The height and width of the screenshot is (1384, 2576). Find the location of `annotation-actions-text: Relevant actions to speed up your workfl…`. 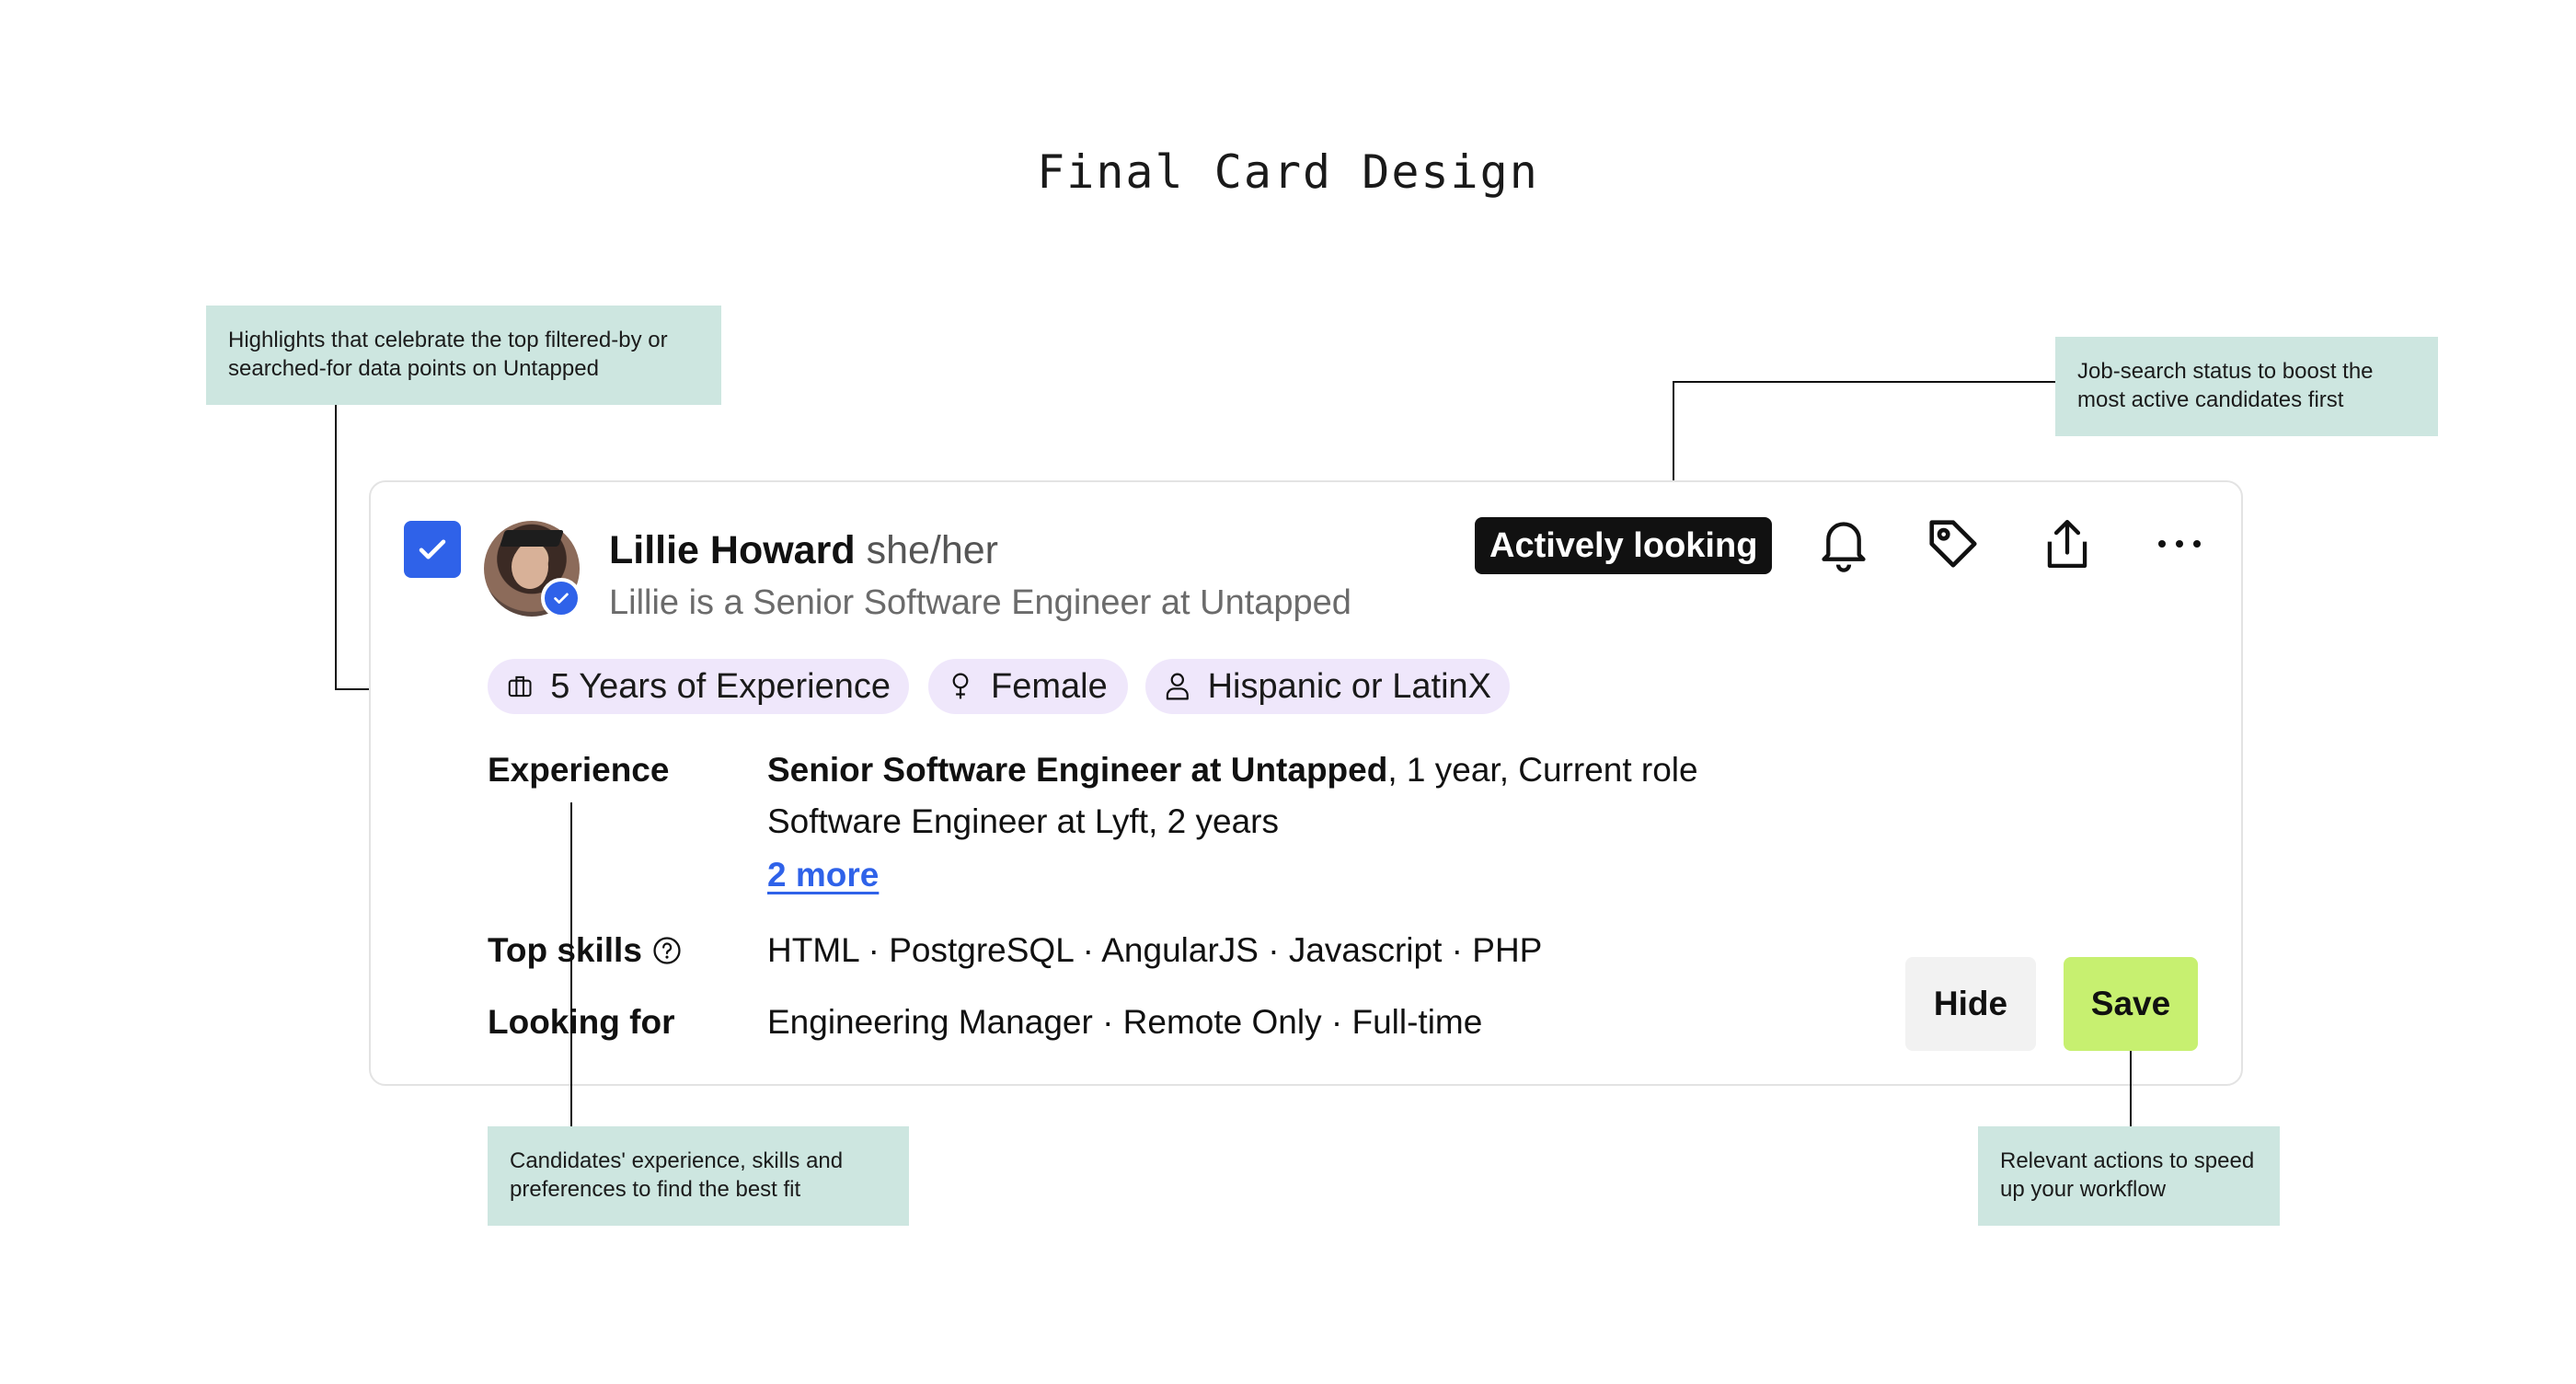

annotation-actions-text: Relevant actions to speed up your workfl… is located at coordinates (2127, 1175).